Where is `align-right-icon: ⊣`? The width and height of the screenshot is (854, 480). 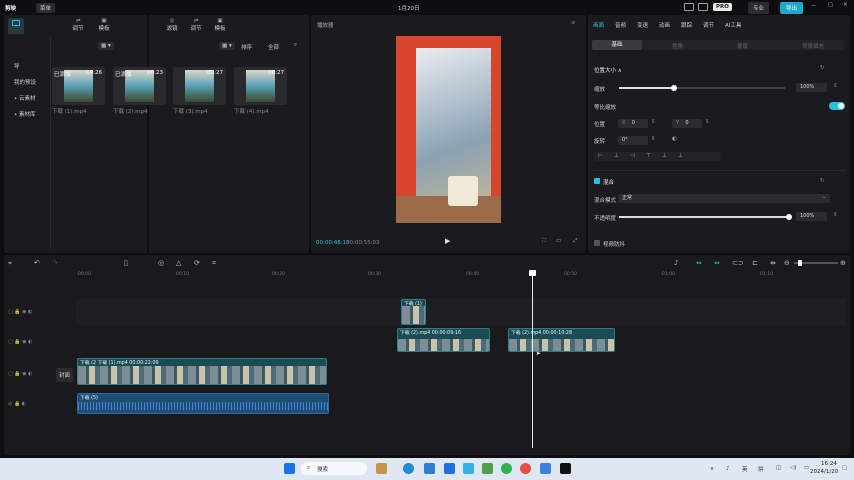
align-right-icon: ⊣ is located at coordinates (632, 156).